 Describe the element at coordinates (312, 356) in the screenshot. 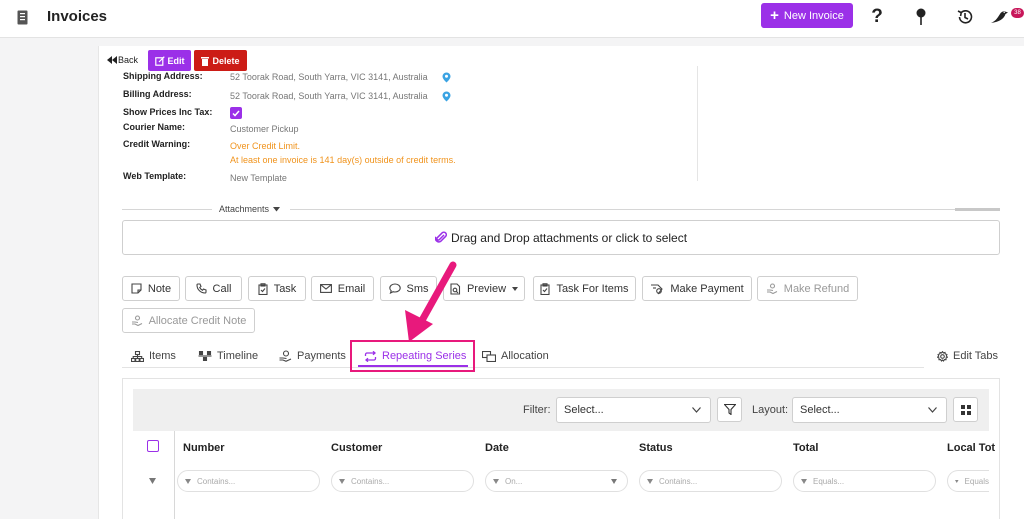

I see `tab-payments: Payments` at that location.